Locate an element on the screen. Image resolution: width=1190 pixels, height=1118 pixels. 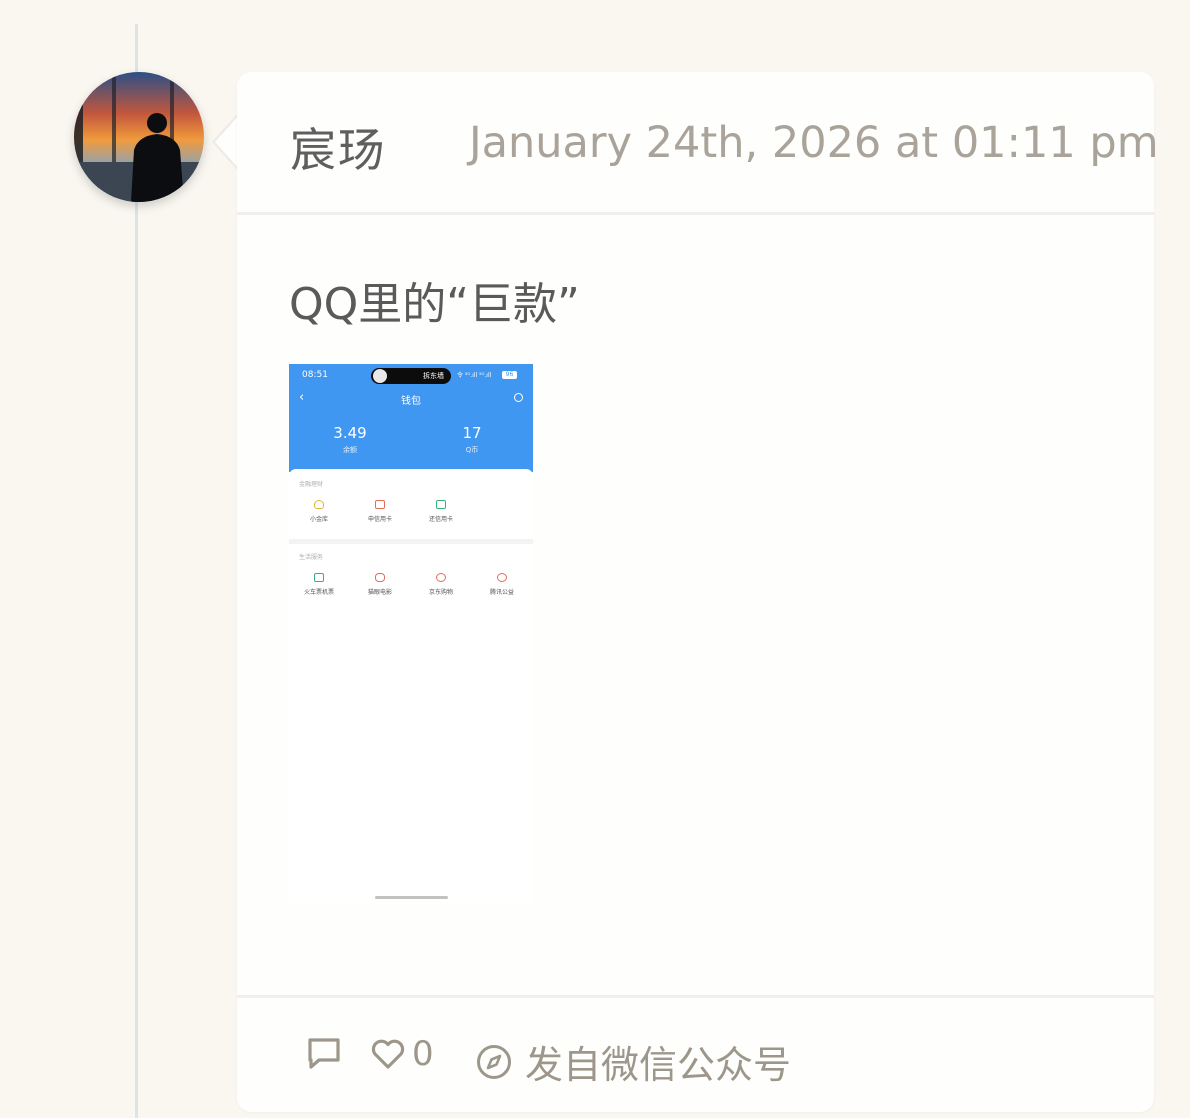
comment-button is located at coordinates (324, 1053).